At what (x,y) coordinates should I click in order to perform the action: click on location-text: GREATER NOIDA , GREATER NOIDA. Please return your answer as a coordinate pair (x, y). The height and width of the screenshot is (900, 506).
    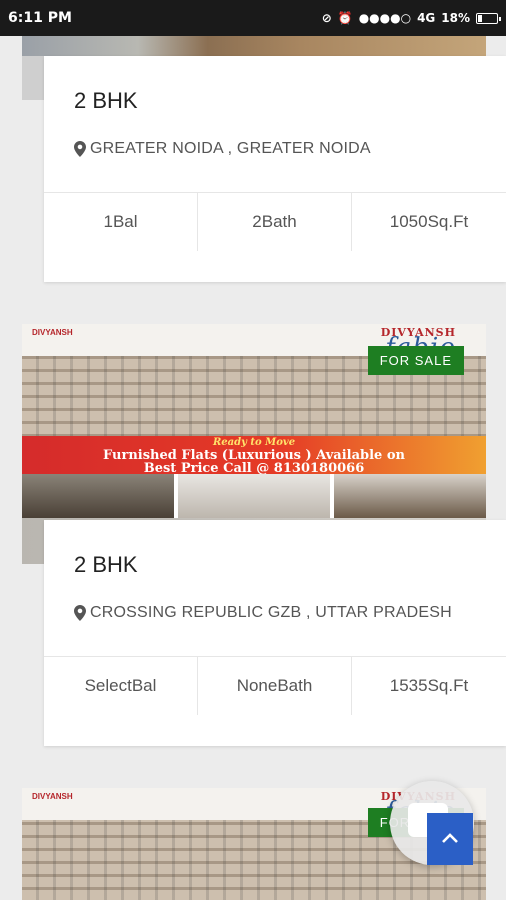
    Looking at the image, I should click on (230, 148).